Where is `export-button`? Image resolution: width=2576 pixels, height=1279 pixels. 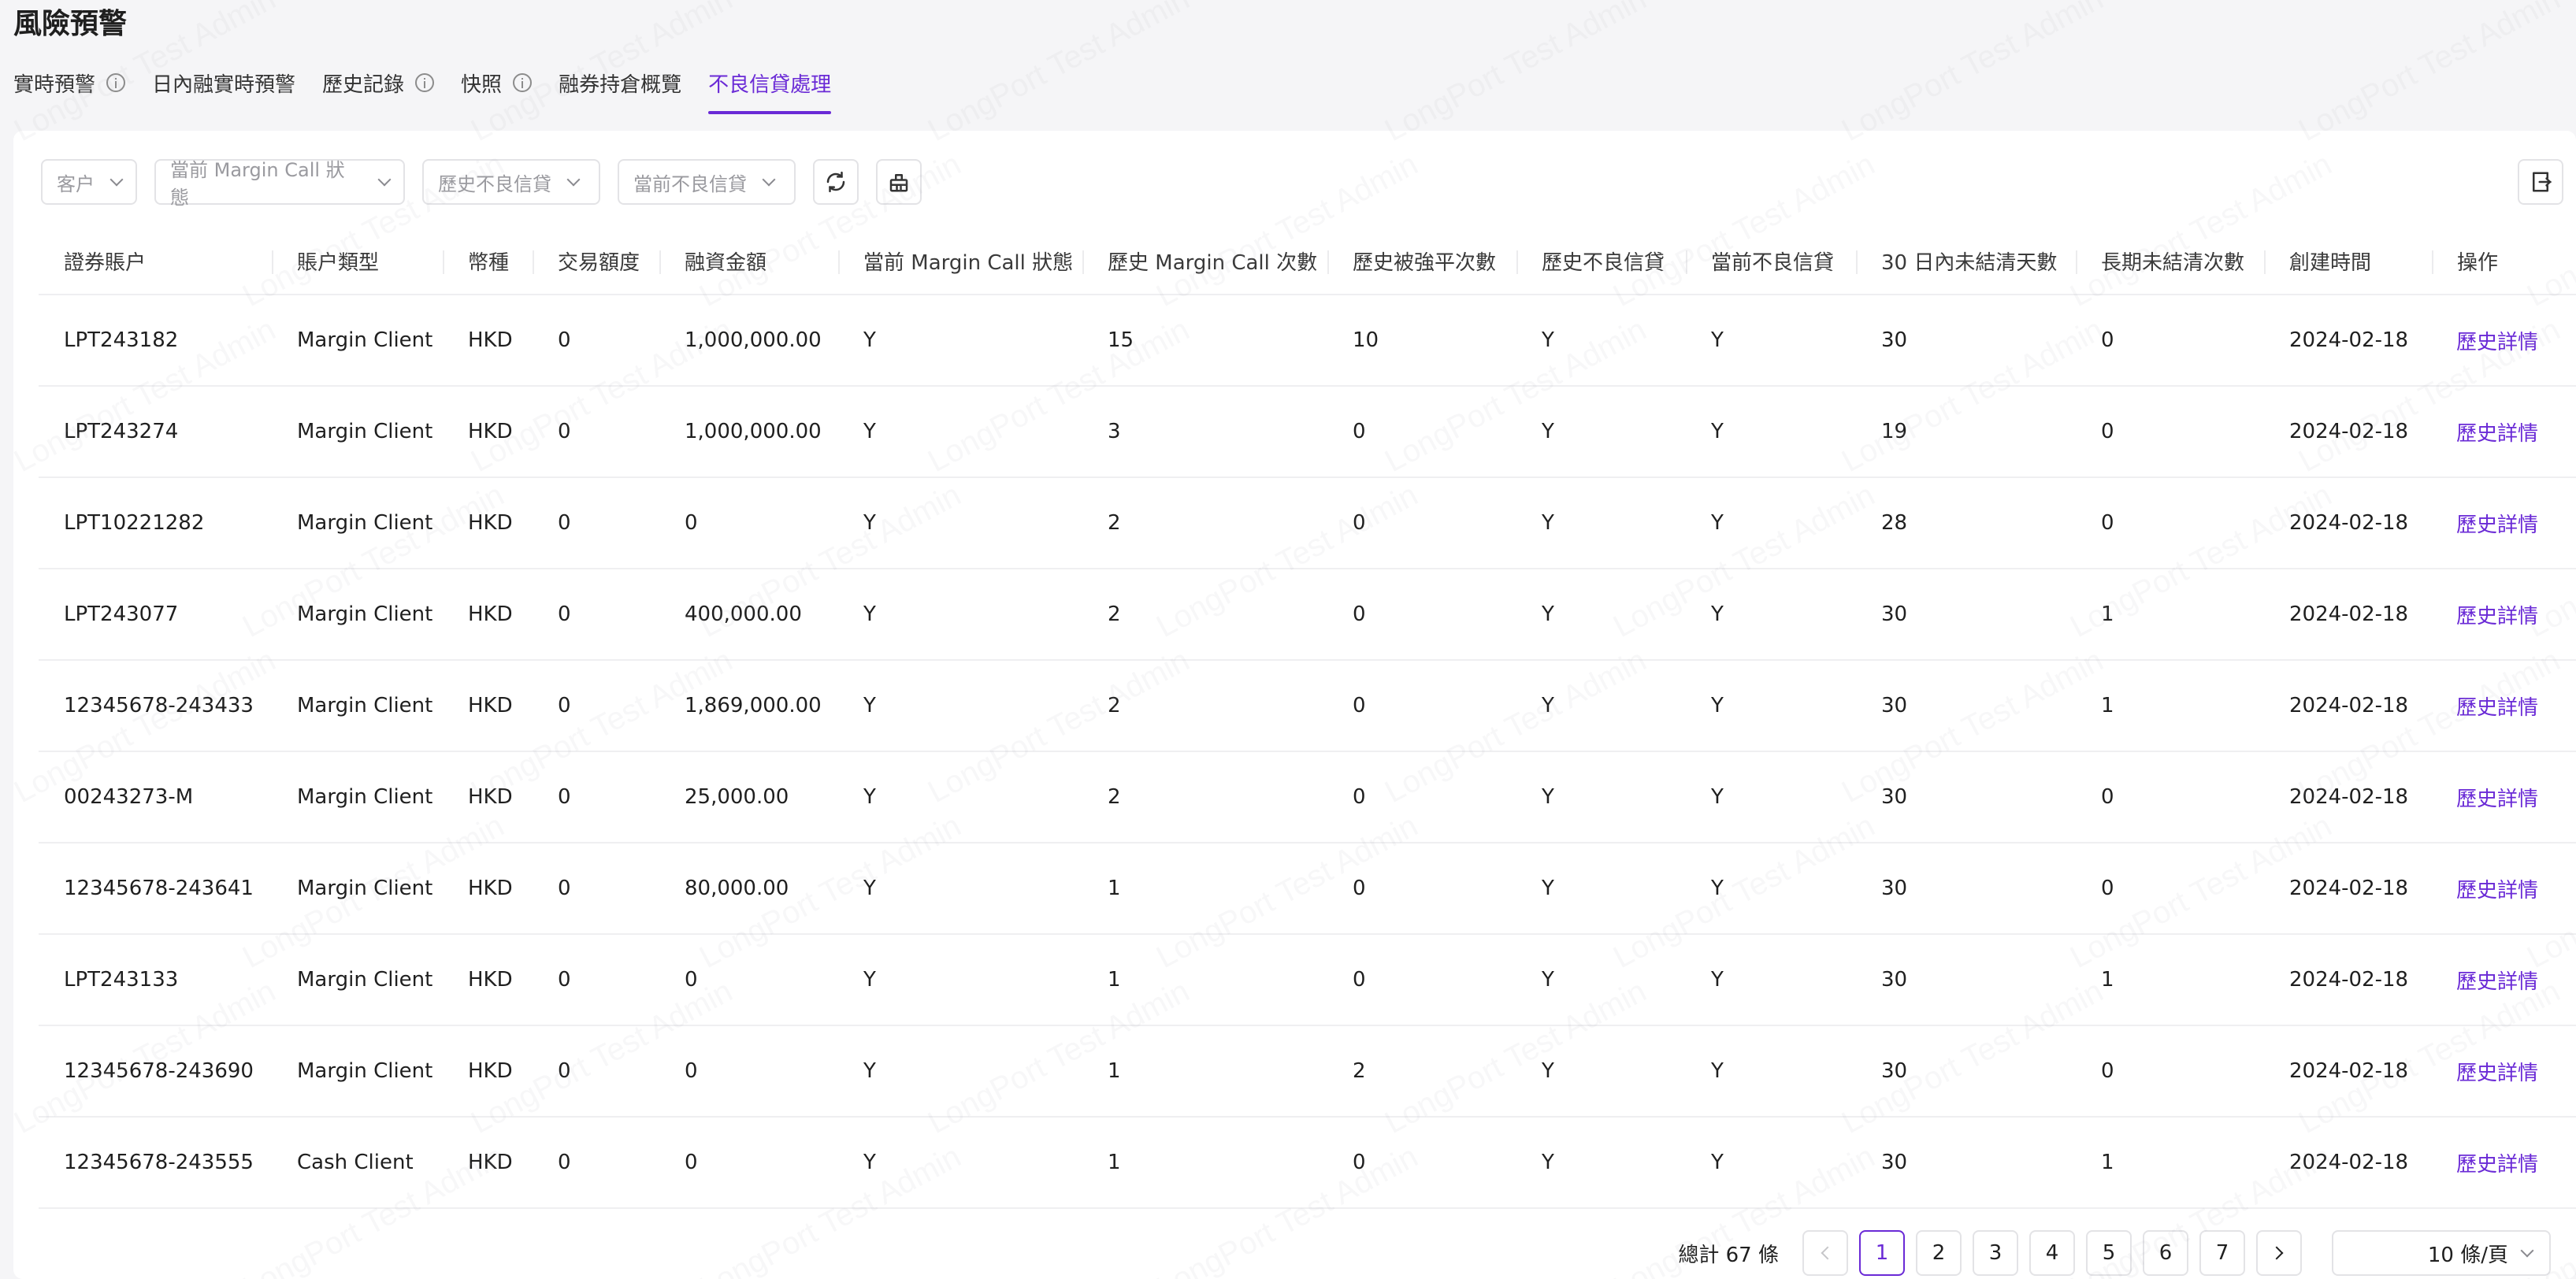
export-button is located at coordinates (2540, 182).